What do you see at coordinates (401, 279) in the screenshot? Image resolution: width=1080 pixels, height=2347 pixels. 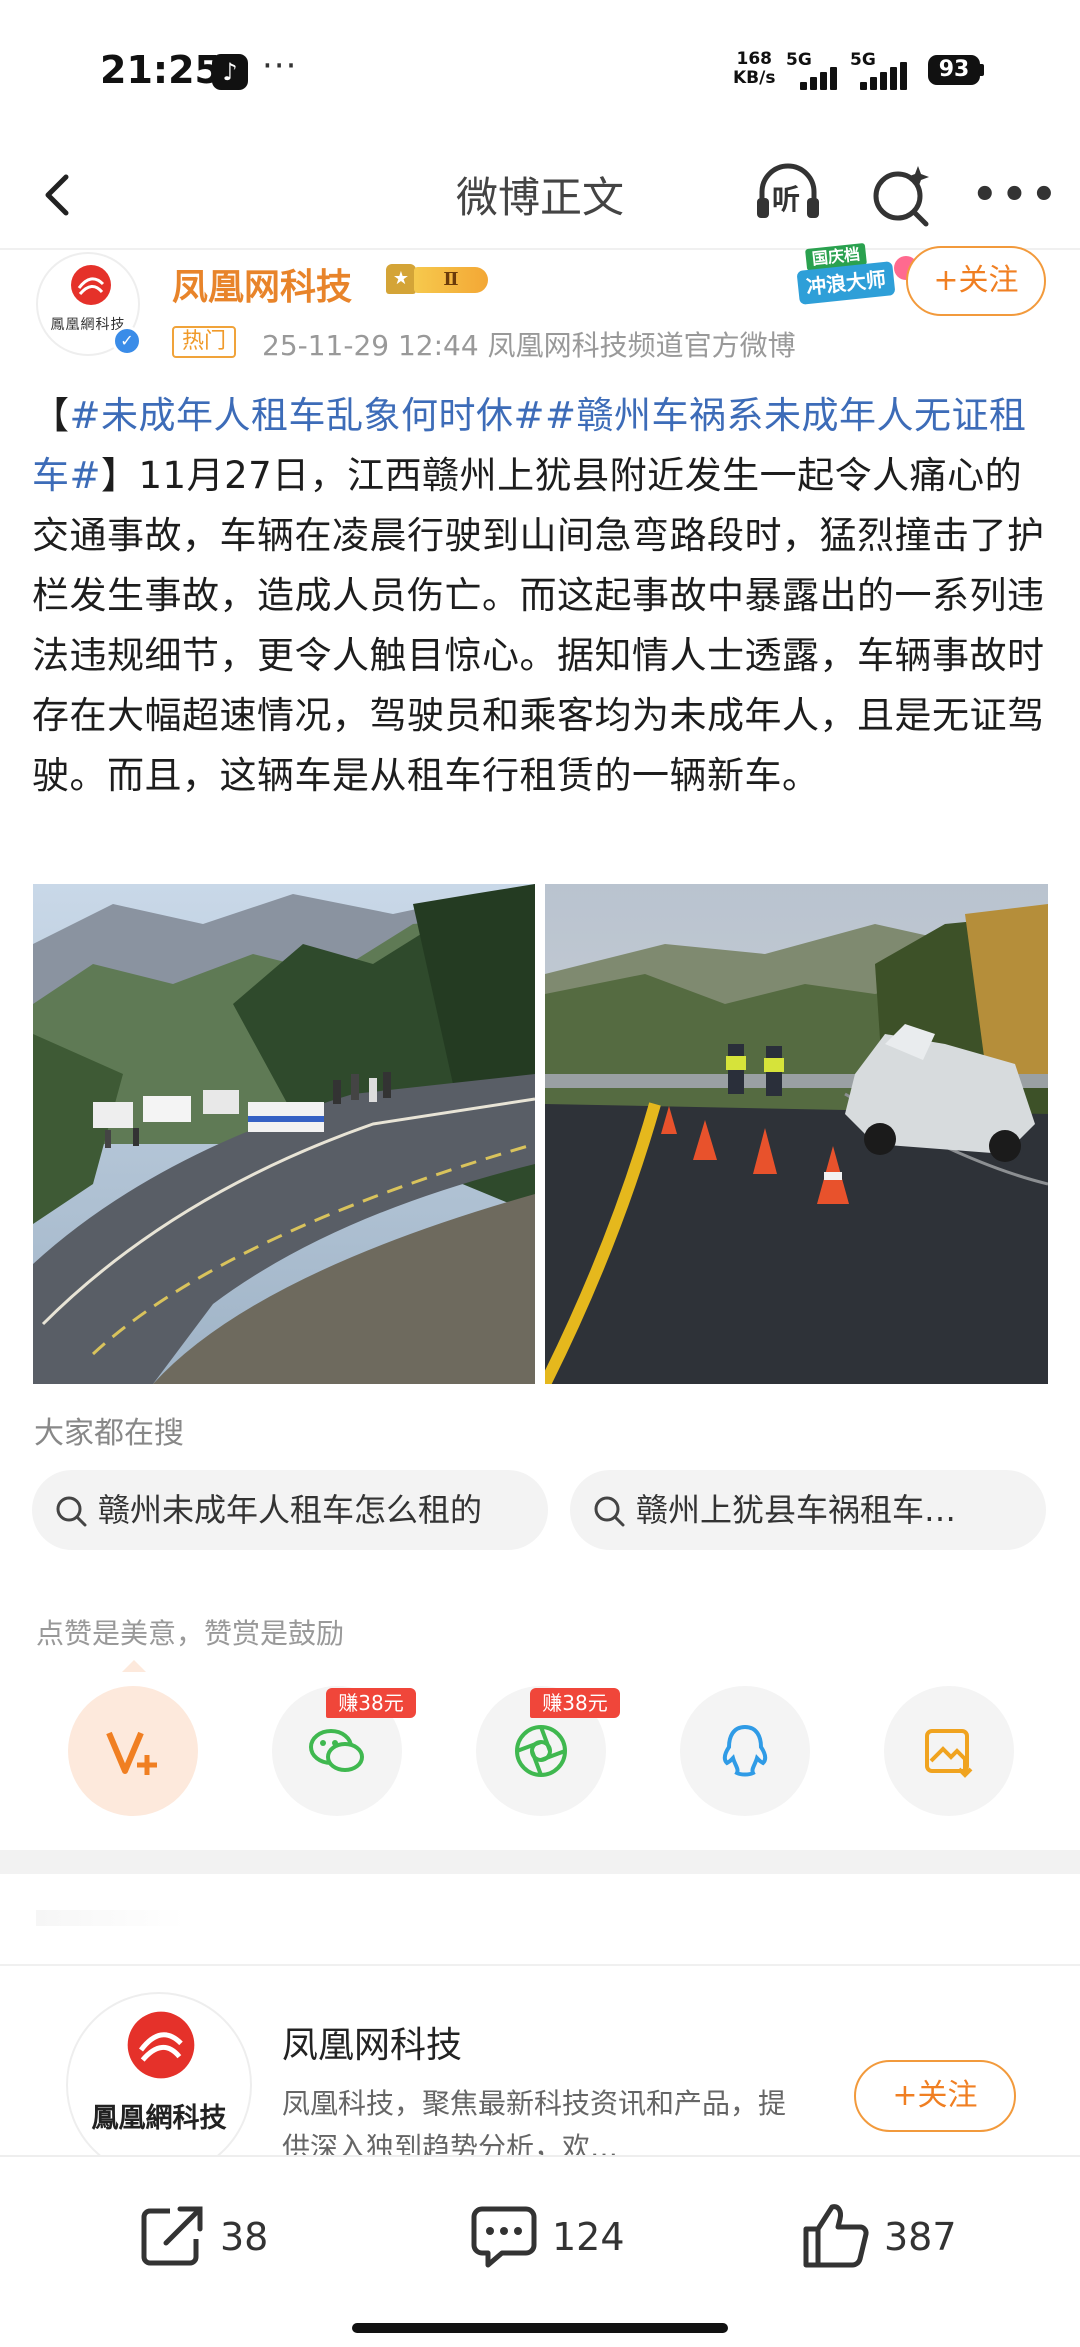 I see `crown-icon: ★` at bounding box center [401, 279].